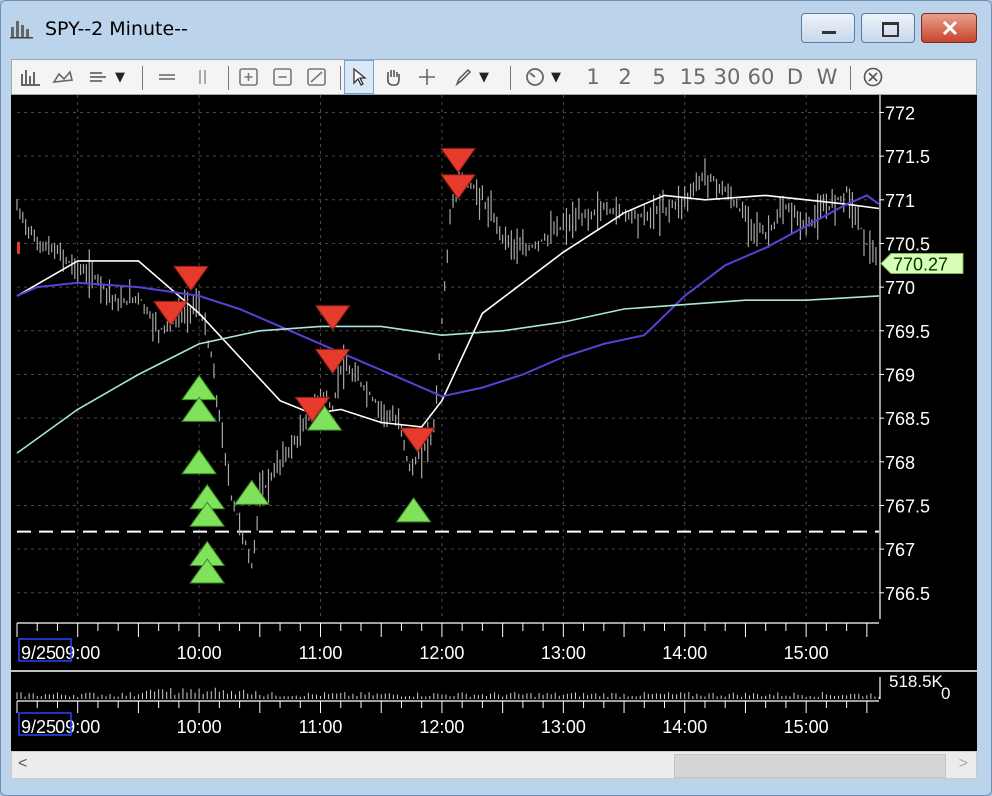 The image size is (992, 796). I want to click on clock-dropdown-icon: ▼, so click(556, 77).